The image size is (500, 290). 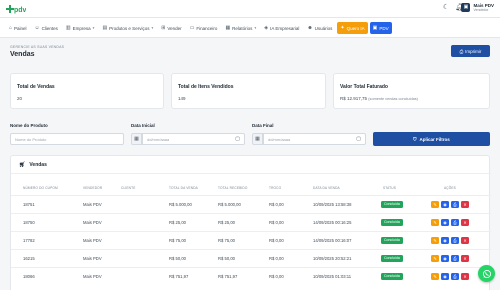 What do you see at coordinates (319, 28) in the screenshot?
I see `nav-item-usuarios: ☻ Usuários` at bounding box center [319, 28].